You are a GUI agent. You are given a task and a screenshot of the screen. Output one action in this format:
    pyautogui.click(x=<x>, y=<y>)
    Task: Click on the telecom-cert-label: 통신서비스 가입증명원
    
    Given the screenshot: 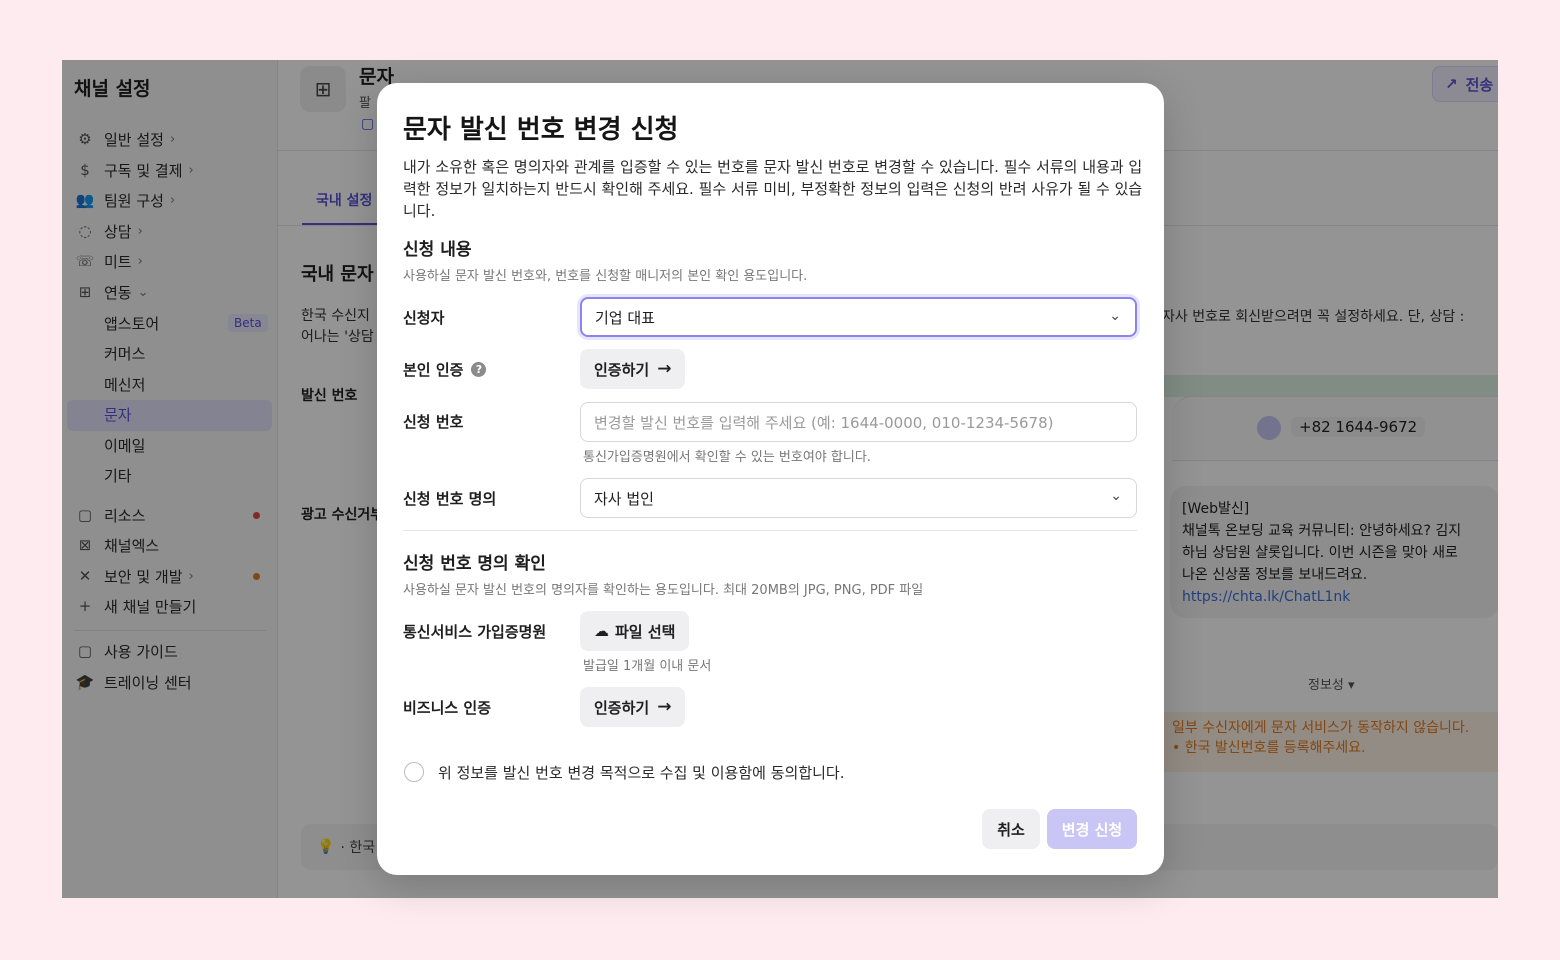 What is the action you would take?
    pyautogui.click(x=475, y=632)
    